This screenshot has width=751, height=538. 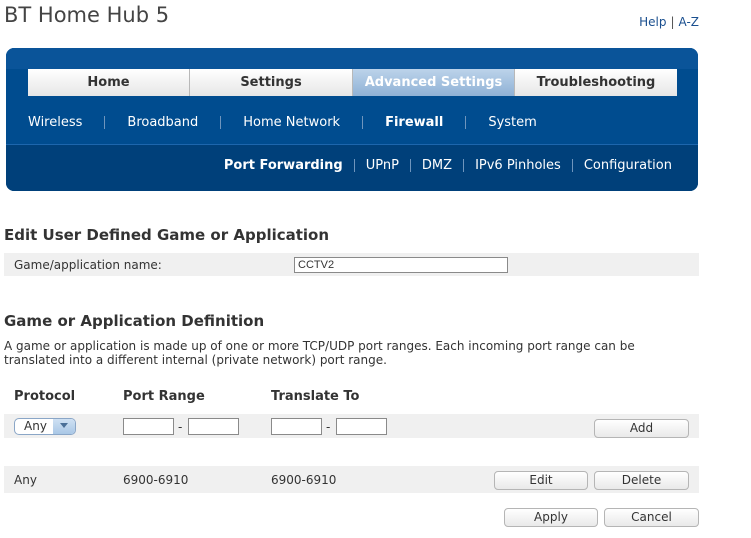 I want to click on select-arrow-box, so click(x=64, y=426).